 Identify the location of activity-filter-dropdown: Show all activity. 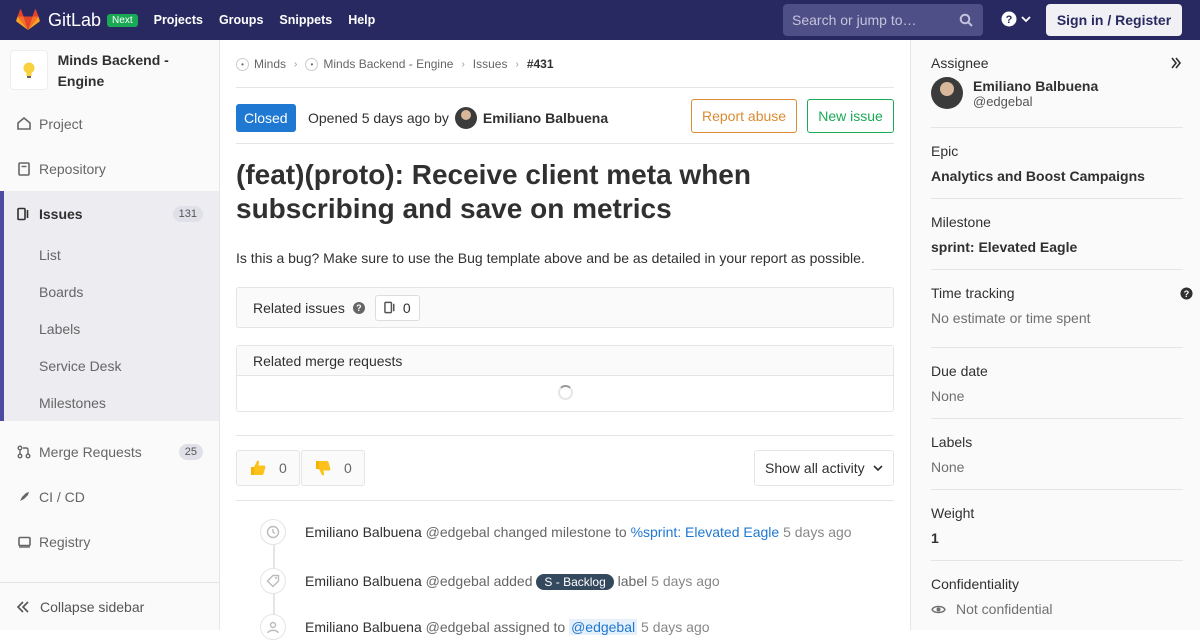
(824, 468).